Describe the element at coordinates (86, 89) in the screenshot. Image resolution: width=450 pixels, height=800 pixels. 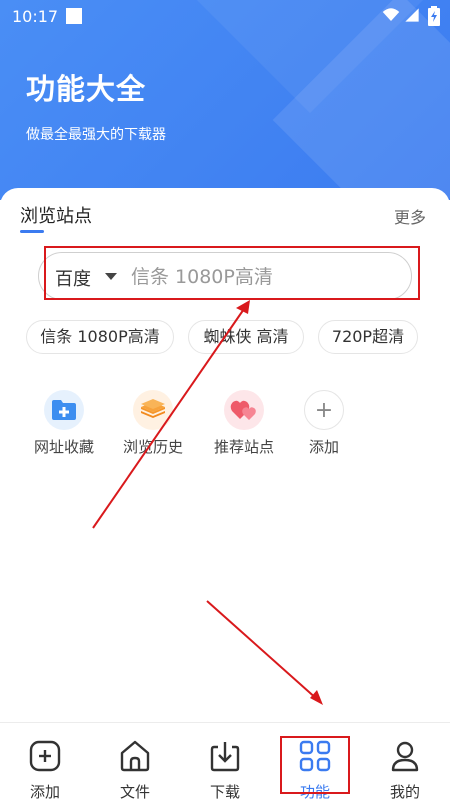
I see `page-title: 功能大全` at that location.